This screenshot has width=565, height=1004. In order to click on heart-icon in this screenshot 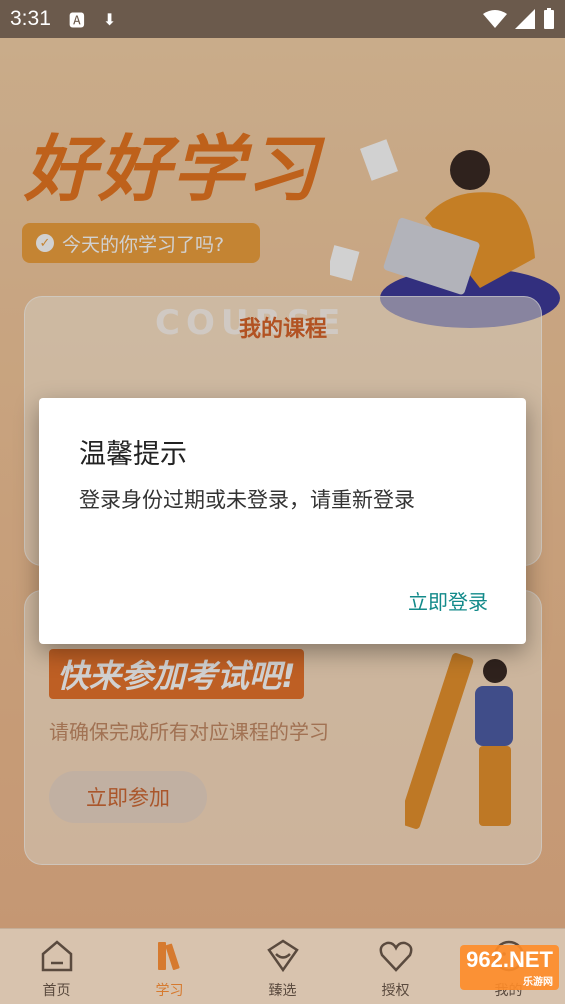, I will do `click(395, 956)`.